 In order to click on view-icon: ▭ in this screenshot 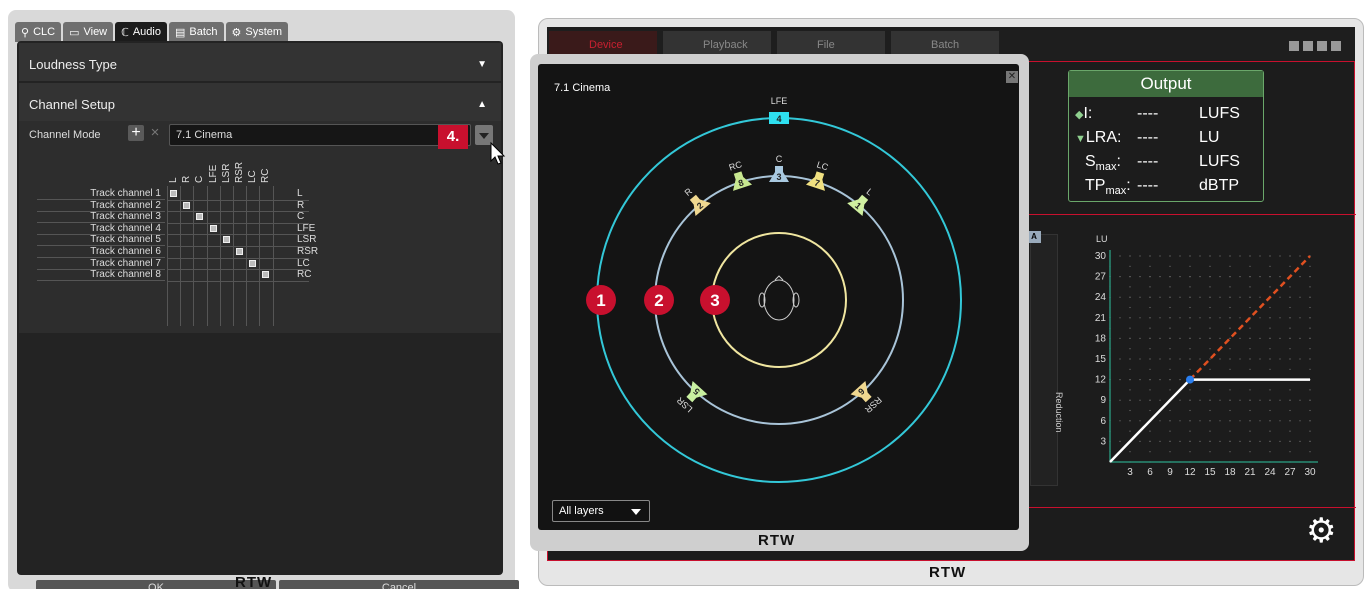, I will do `click(74, 32)`.